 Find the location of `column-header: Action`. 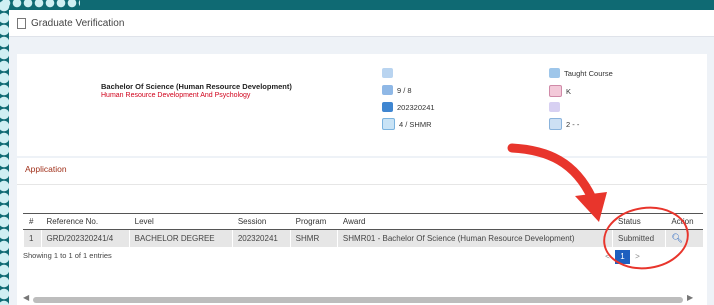

column-header: Action is located at coordinates (684, 221).